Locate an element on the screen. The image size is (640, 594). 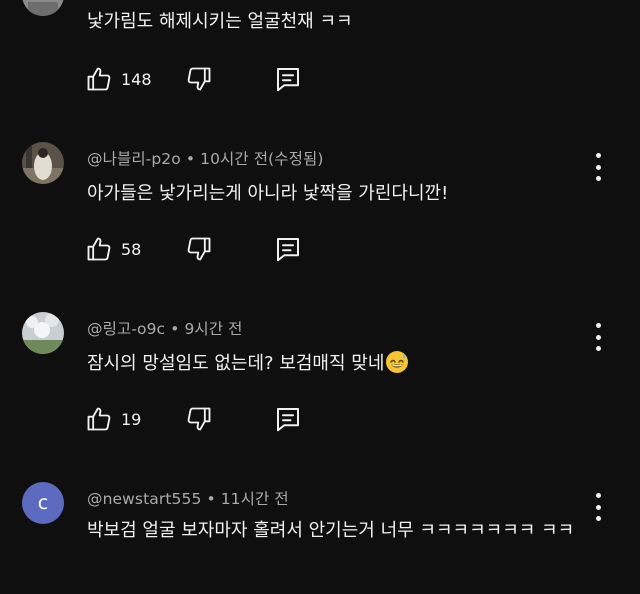
author-name: @링고-o9c is located at coordinates (126, 329).